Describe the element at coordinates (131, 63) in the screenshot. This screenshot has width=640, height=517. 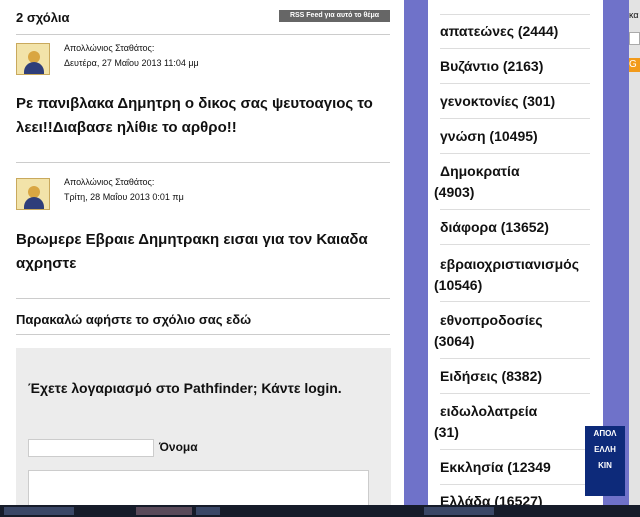
I see `comment-date: Δευτέρα, 27 Μαΐου 2013 11:04 μμ` at that location.